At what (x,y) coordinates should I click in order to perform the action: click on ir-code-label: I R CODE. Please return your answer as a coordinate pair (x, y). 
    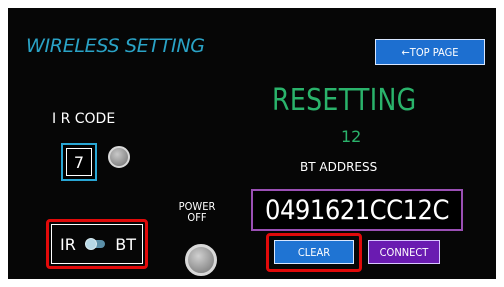
    Looking at the image, I should click on (84, 119).